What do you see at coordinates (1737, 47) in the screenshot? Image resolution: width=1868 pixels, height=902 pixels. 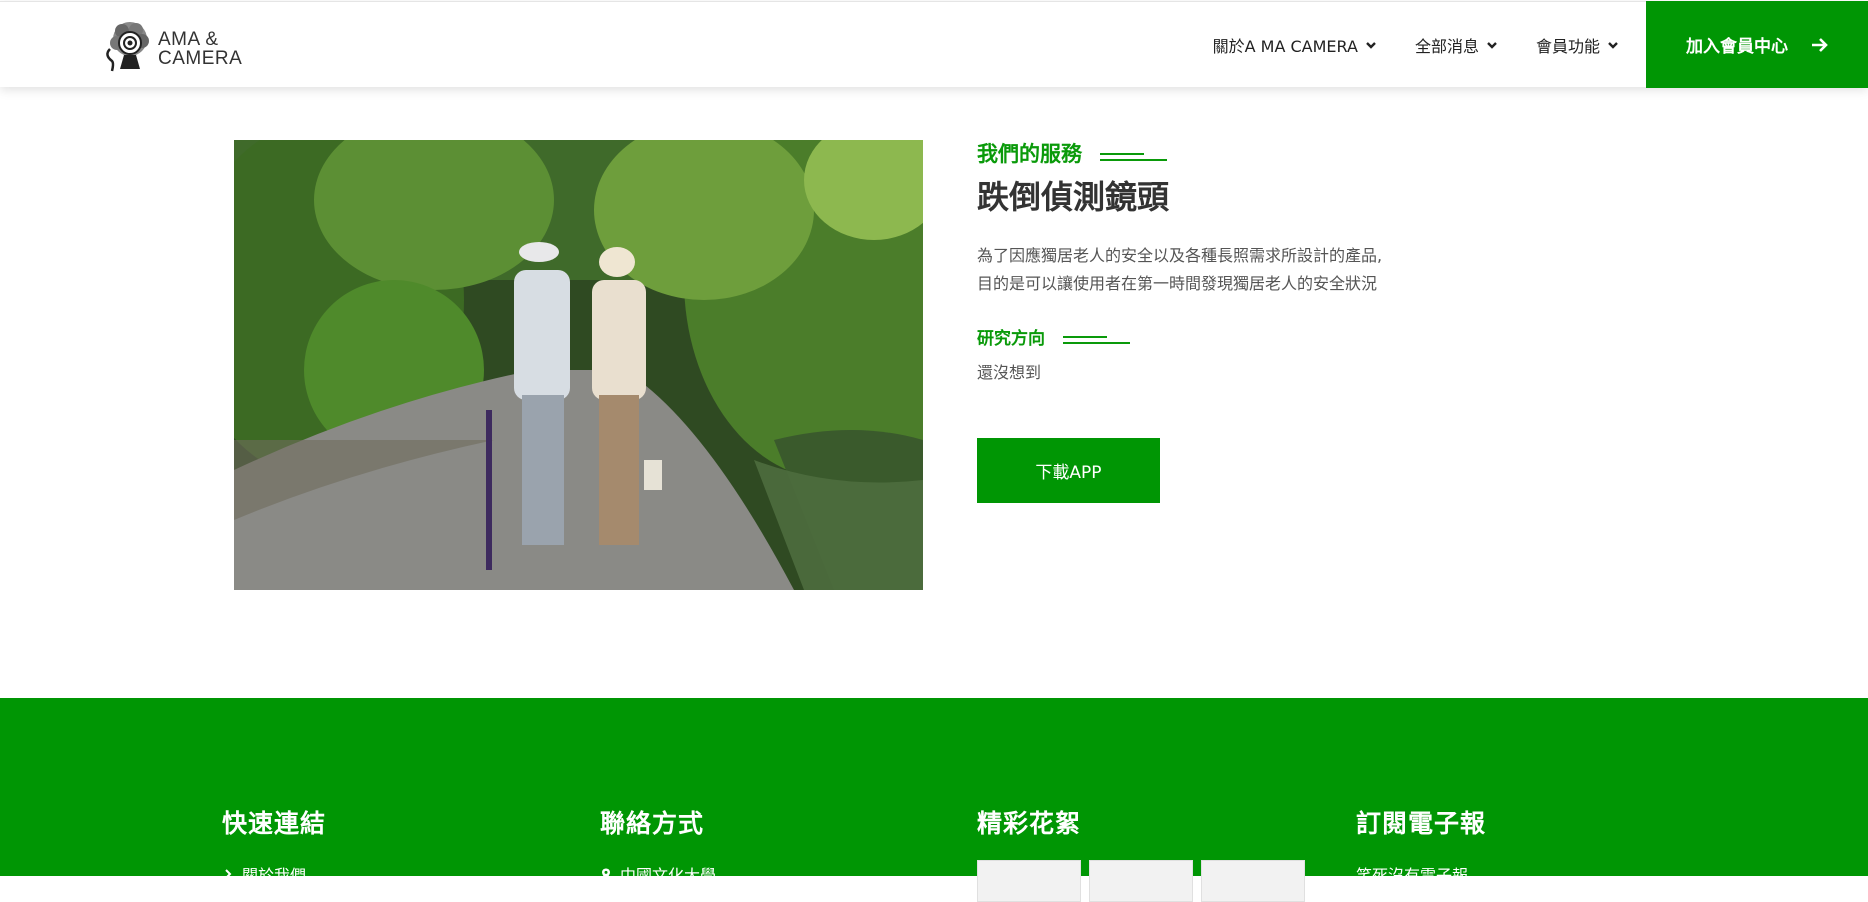 I see `join-member-label: 加入會員中心` at bounding box center [1737, 47].